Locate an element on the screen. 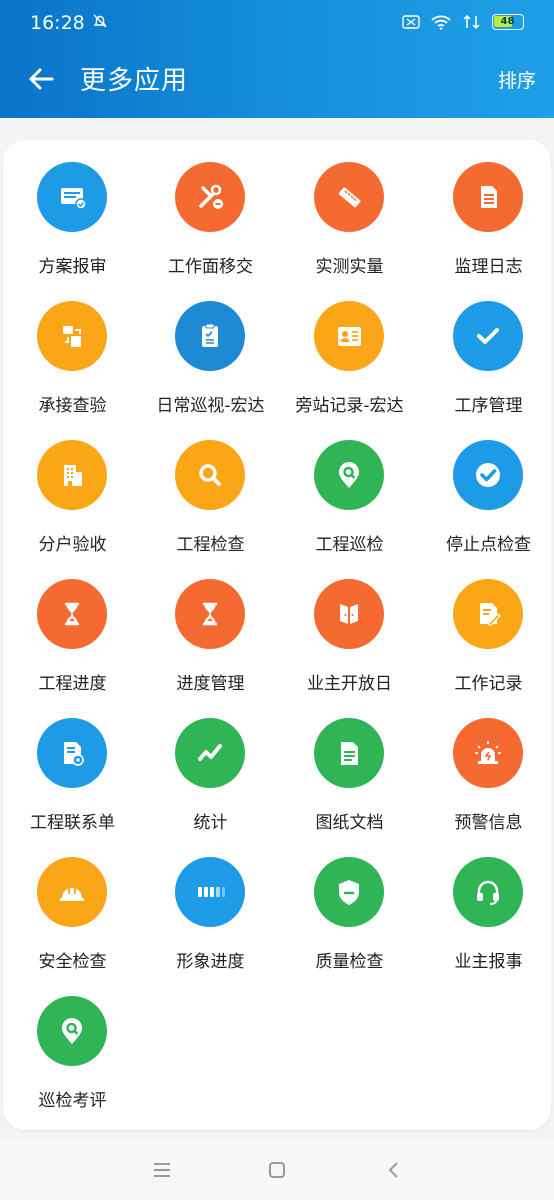  app-label: 停止点检查 is located at coordinates (488, 545).